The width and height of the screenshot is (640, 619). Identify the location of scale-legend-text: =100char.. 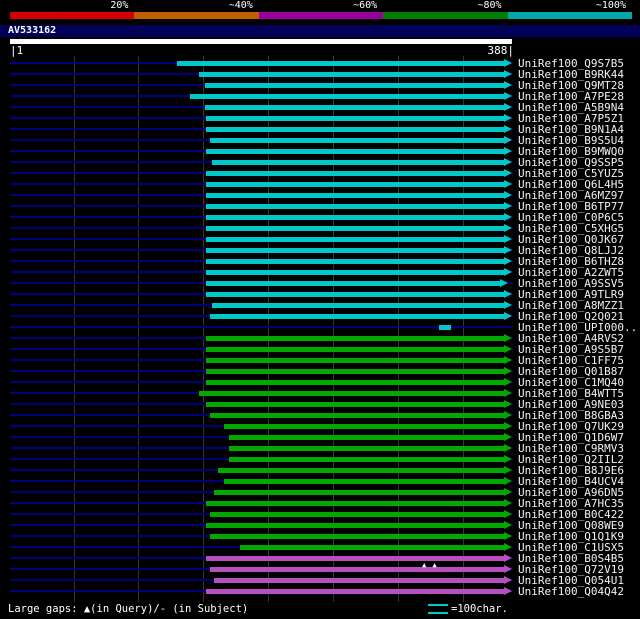
(479, 609).